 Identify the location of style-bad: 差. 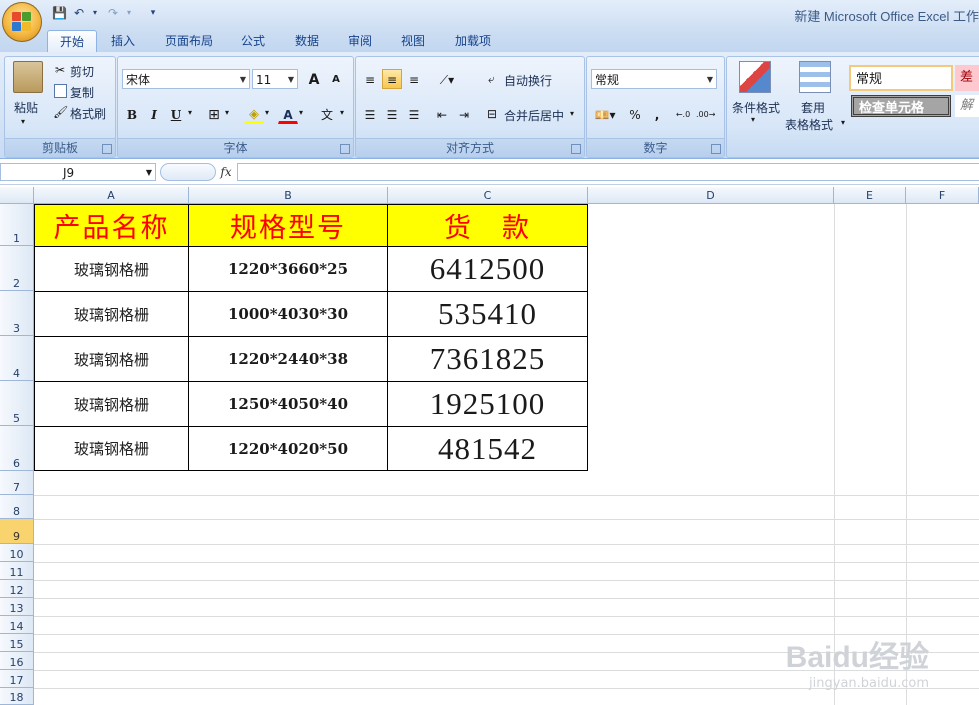
(967, 78).